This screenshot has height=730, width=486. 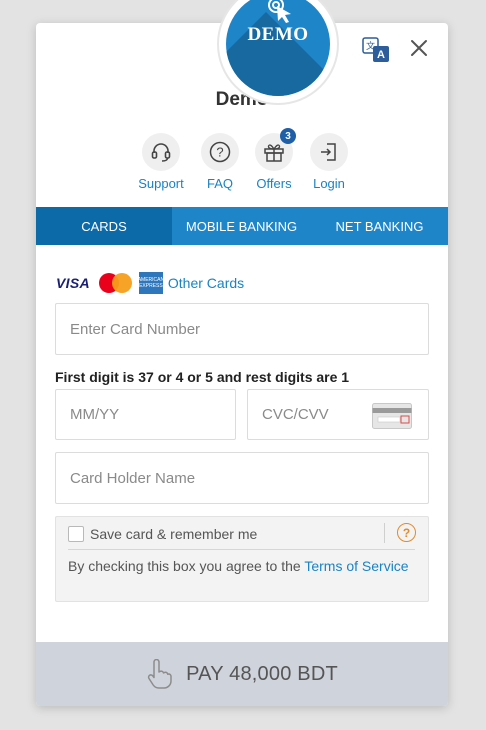 What do you see at coordinates (186, 566) in the screenshot?
I see `terms-prefix: By checking this box you agree to the` at bounding box center [186, 566].